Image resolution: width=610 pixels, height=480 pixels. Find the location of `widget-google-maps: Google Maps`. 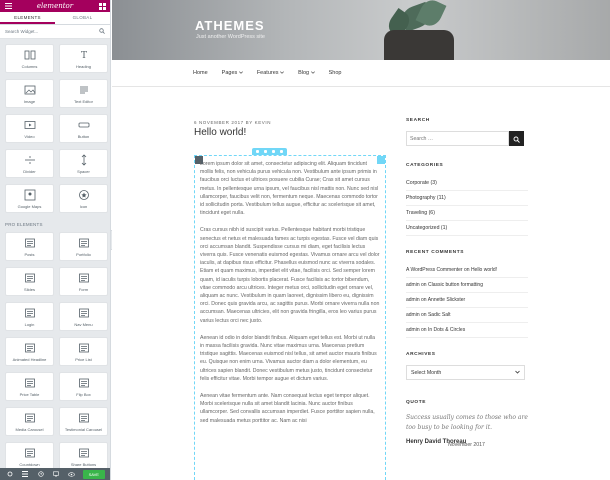

widget-google-maps: Google Maps is located at coordinates (29, 198).